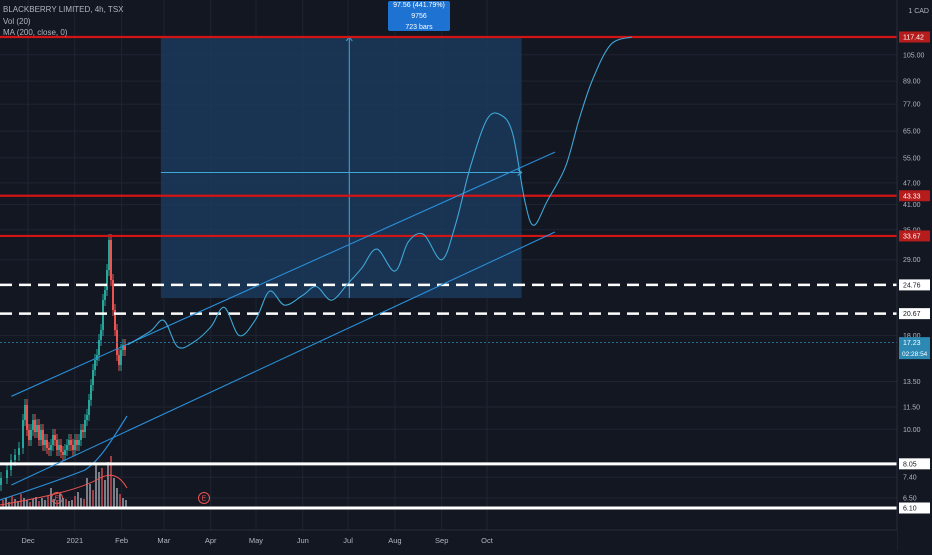  I want to click on y-tick-label-3: 65.00, so click(912, 132).